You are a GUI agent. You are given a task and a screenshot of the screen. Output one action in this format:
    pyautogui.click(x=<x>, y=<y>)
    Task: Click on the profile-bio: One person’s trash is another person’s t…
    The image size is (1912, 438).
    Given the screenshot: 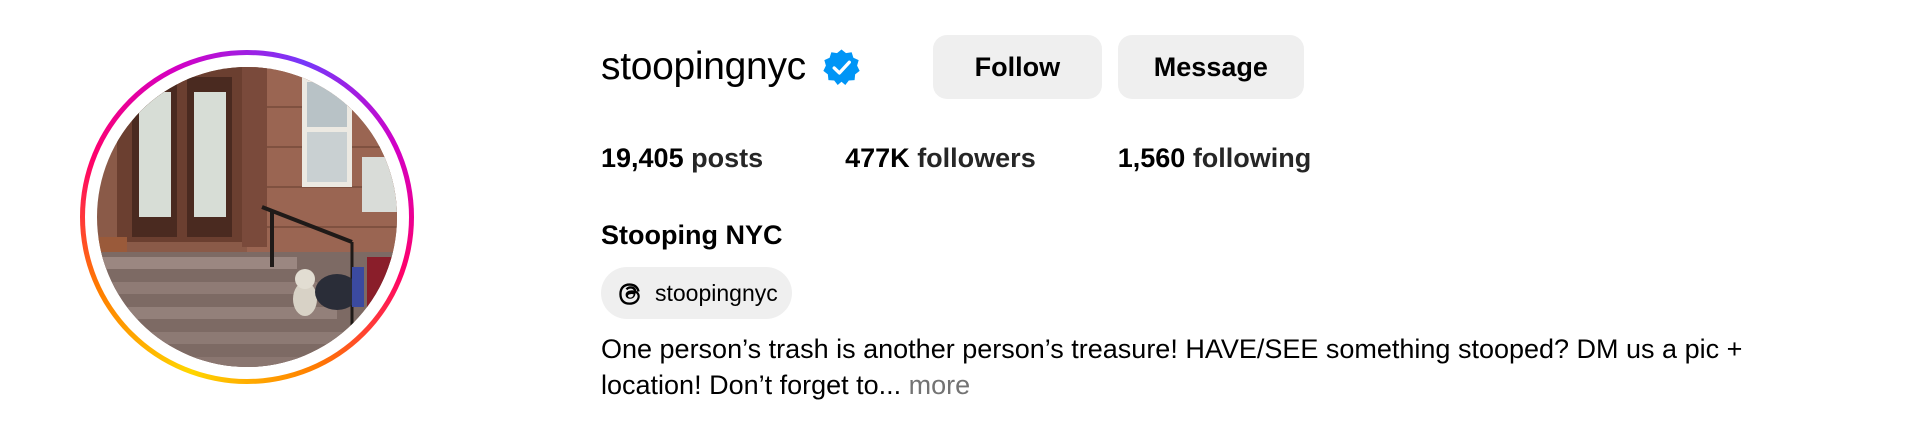 What is the action you would take?
    pyautogui.click(x=1221, y=367)
    